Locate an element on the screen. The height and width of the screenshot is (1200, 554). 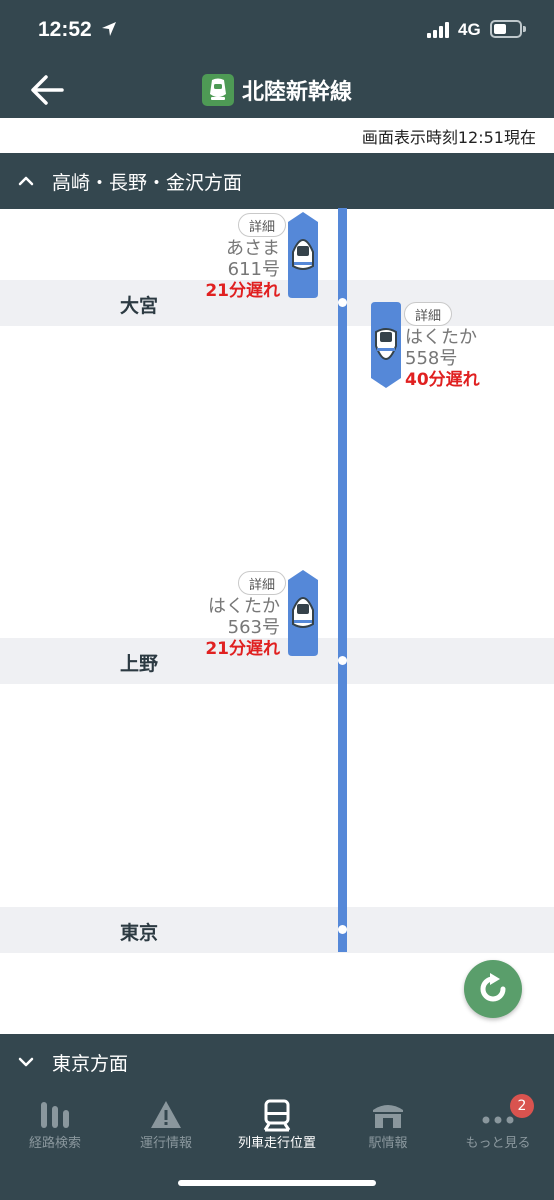
train-name: あさま is located at coordinates (253, 248).